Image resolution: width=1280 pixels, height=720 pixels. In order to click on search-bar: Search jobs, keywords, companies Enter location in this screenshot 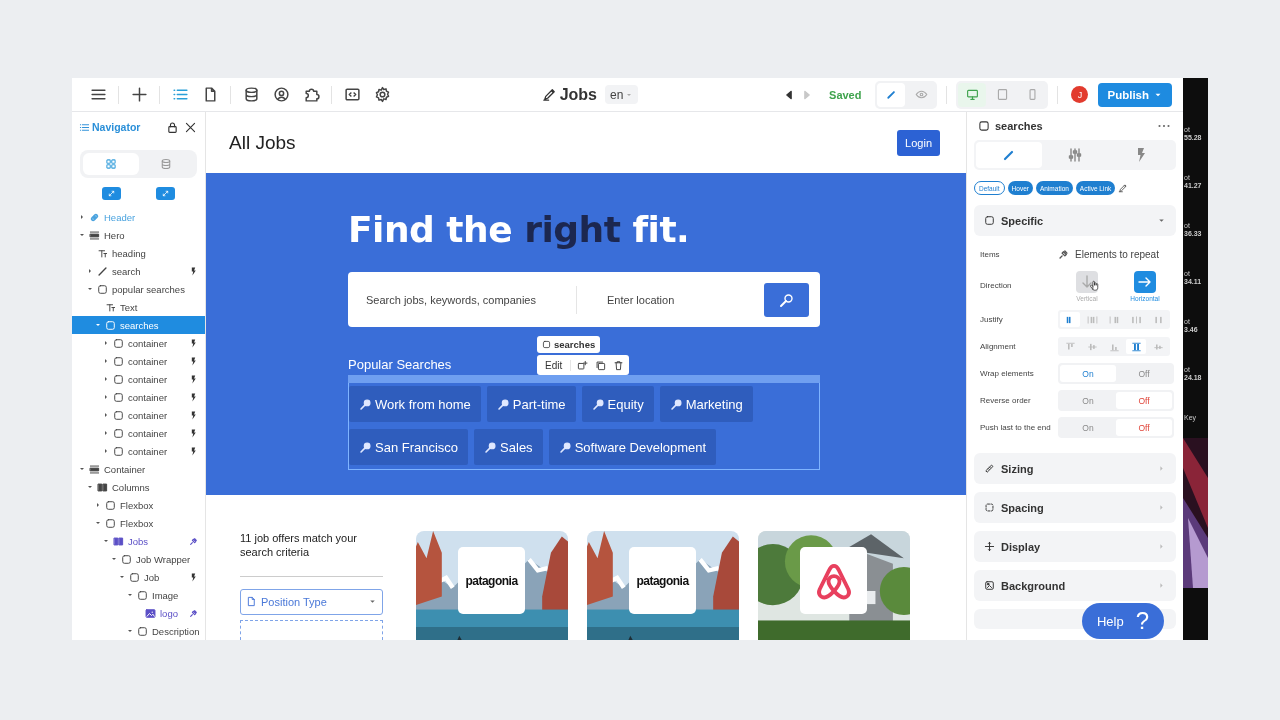, I will do `click(584, 299)`.